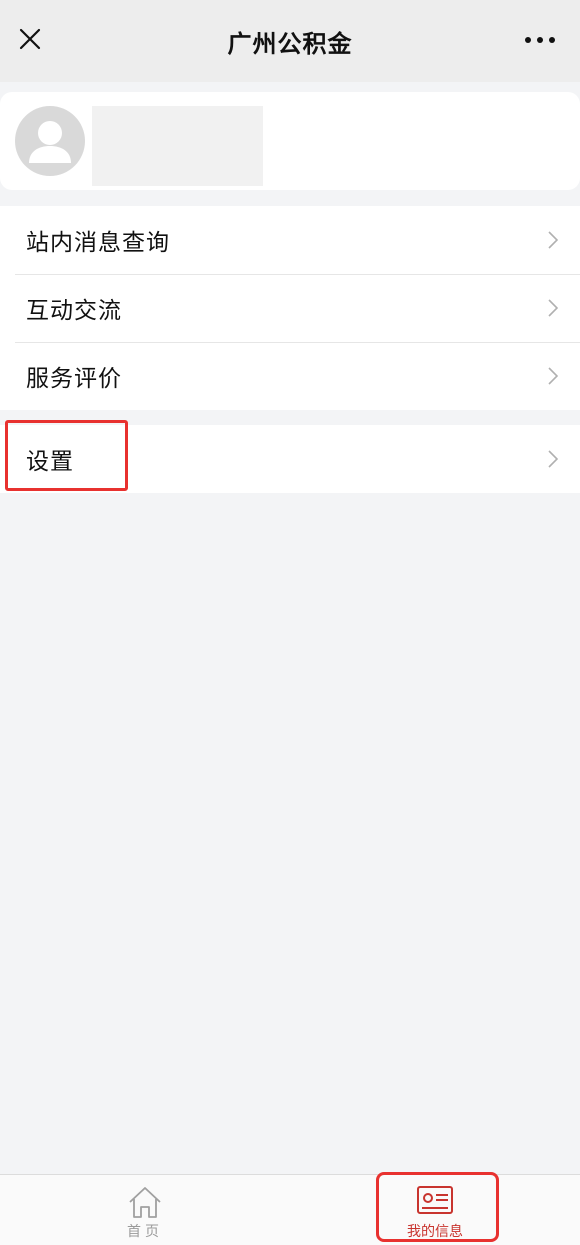  Describe the element at coordinates (290, 376) in the screenshot. I see `menu-item-service-rating: 服务评价` at that location.